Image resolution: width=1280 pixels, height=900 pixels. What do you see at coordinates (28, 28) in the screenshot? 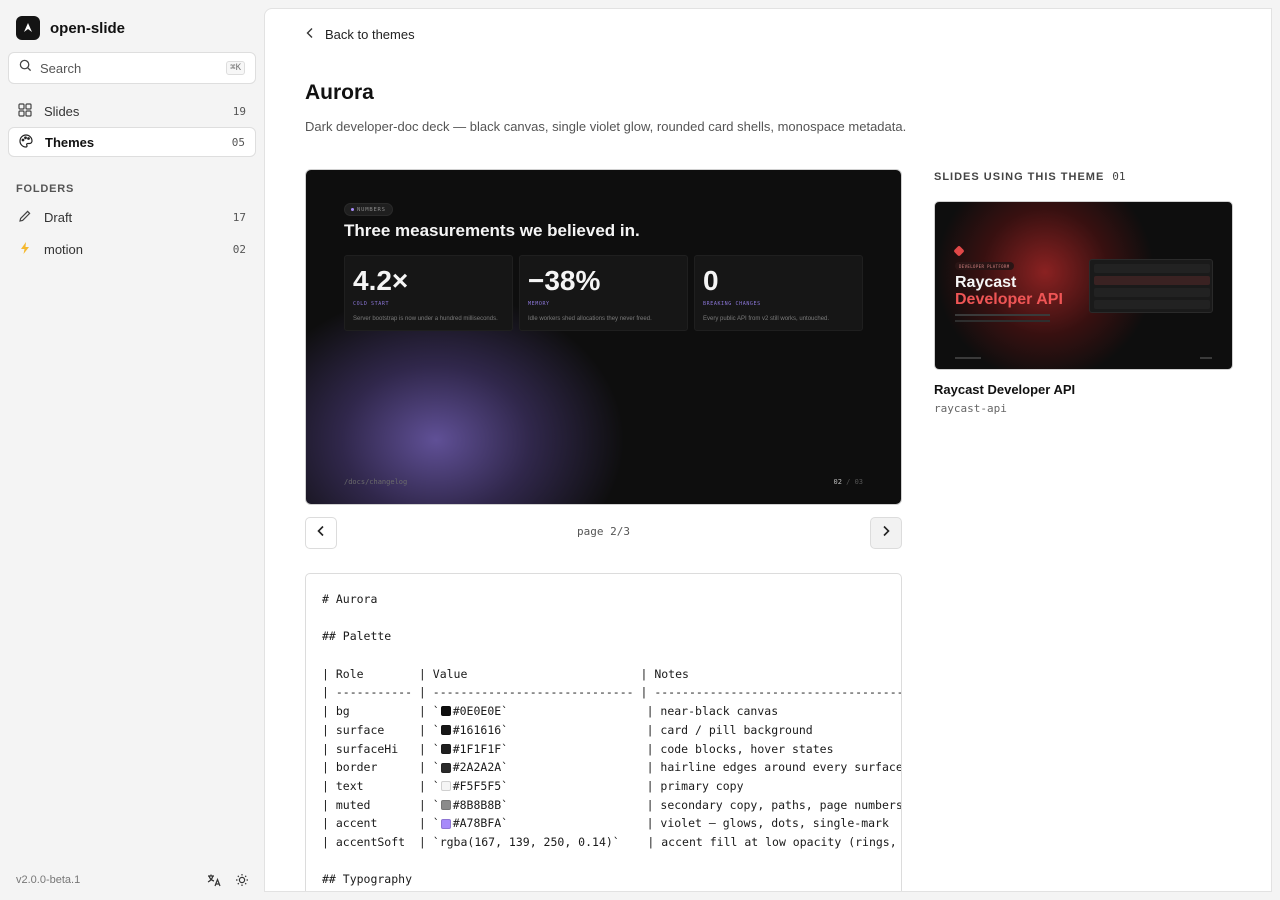
I see `app-logo-icon` at bounding box center [28, 28].